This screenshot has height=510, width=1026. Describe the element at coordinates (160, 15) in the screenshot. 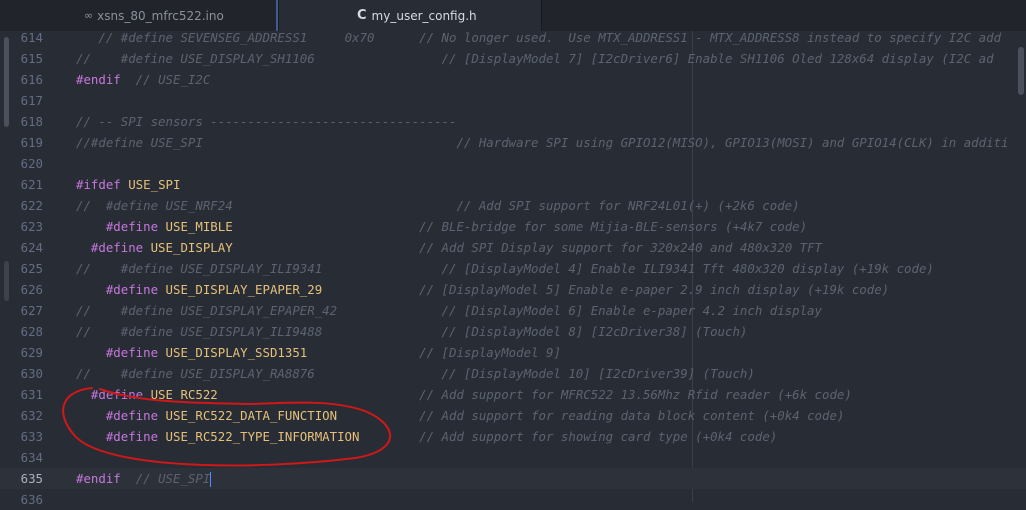

I see `tab-label: xsns_80_mfrc522.ino` at that location.